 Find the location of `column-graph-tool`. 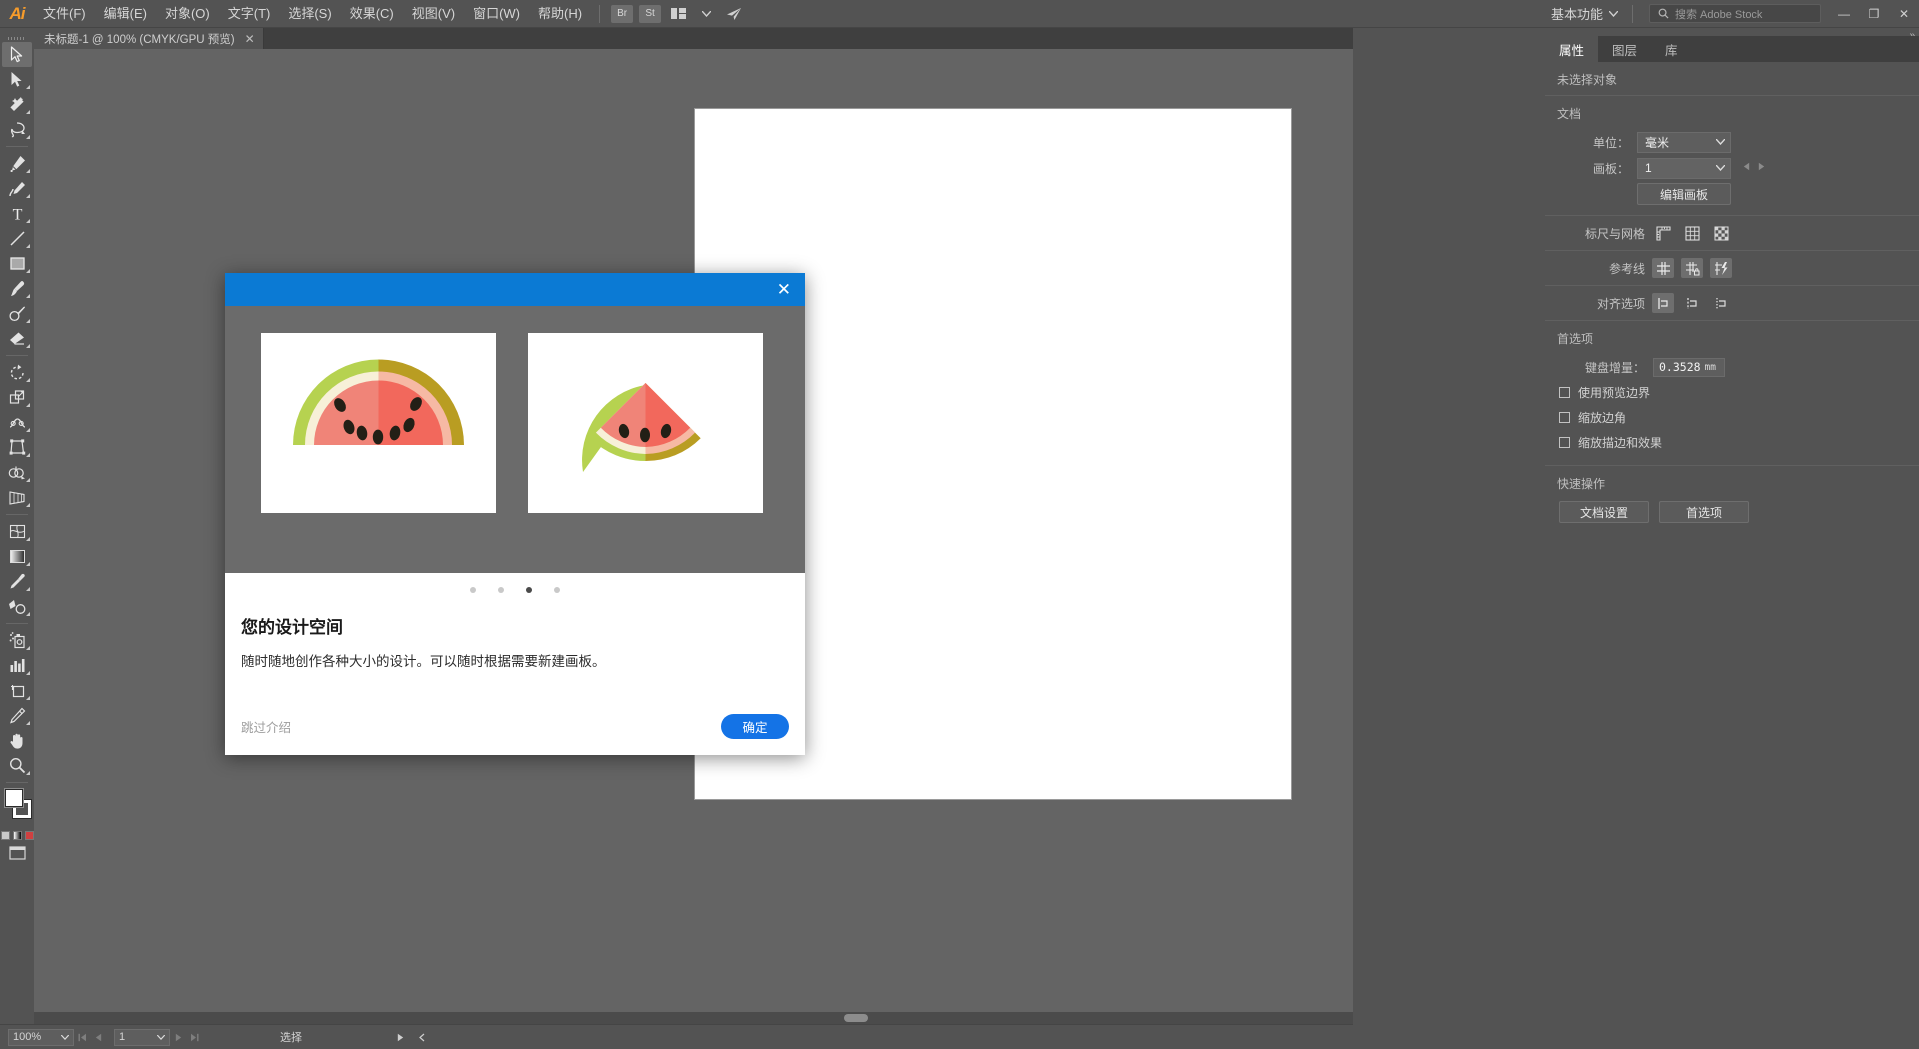

column-graph-tool is located at coordinates (17, 665).